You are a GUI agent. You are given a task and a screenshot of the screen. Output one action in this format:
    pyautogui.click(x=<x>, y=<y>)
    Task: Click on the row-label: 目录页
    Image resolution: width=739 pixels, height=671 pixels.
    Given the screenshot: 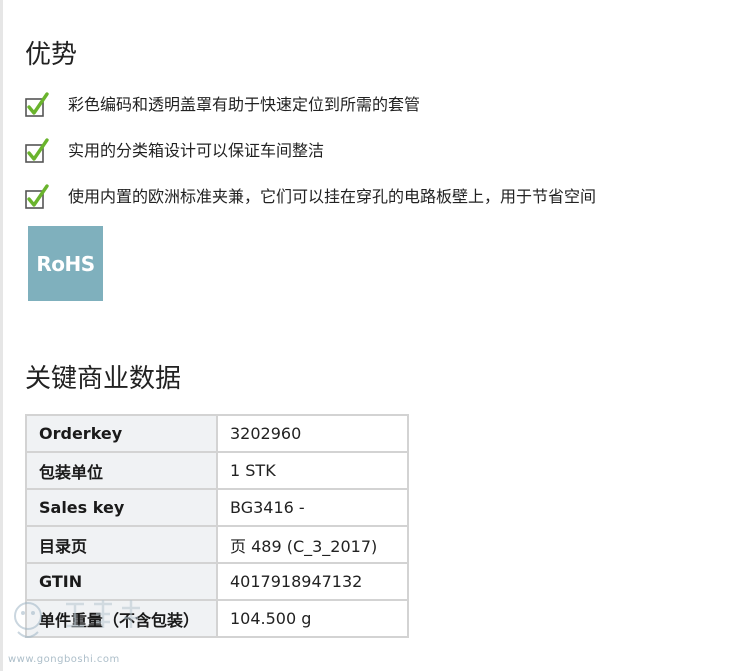 What is the action you would take?
    pyautogui.click(x=121, y=544)
    